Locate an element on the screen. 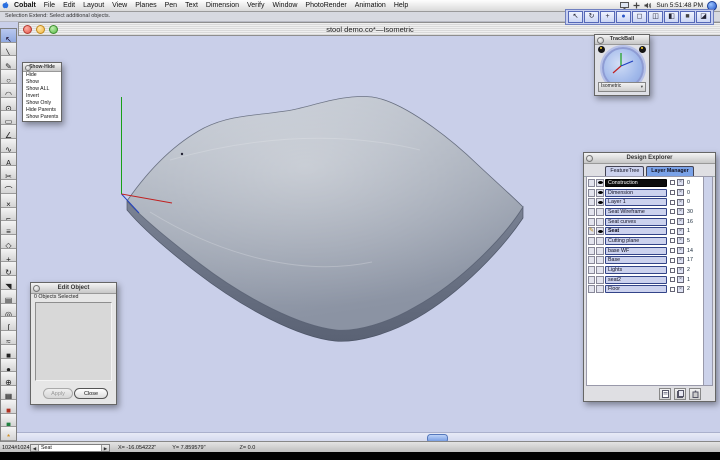 This screenshot has width=720, height=460. delete-tool: × is located at coordinates (8, 200).